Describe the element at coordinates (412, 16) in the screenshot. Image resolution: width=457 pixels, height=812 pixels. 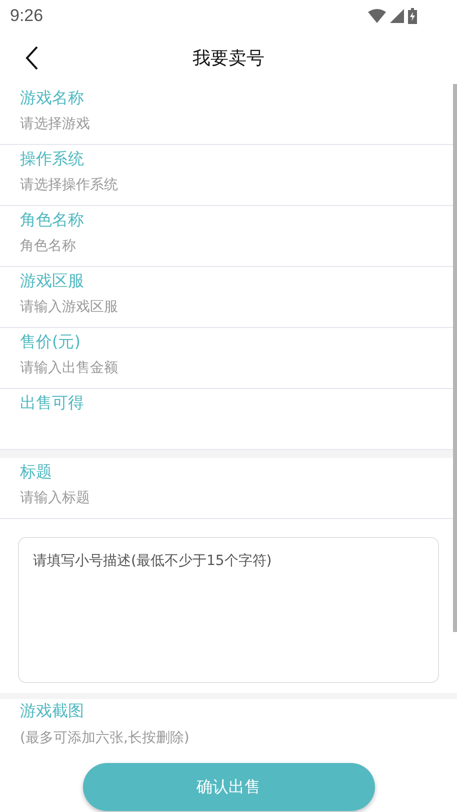
I see `battery-icon` at that location.